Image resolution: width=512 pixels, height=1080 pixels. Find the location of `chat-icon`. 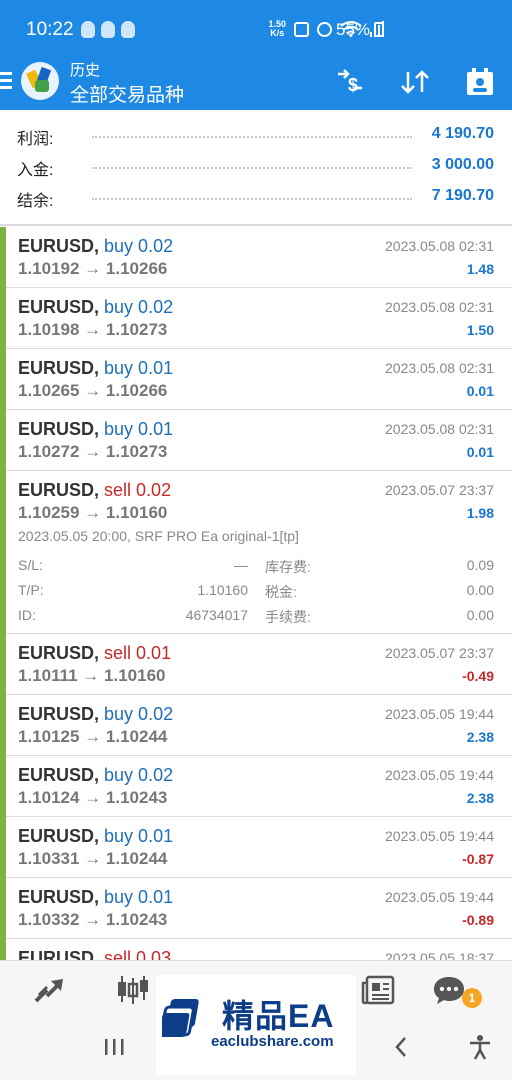

chat-icon is located at coordinates (449, 990).